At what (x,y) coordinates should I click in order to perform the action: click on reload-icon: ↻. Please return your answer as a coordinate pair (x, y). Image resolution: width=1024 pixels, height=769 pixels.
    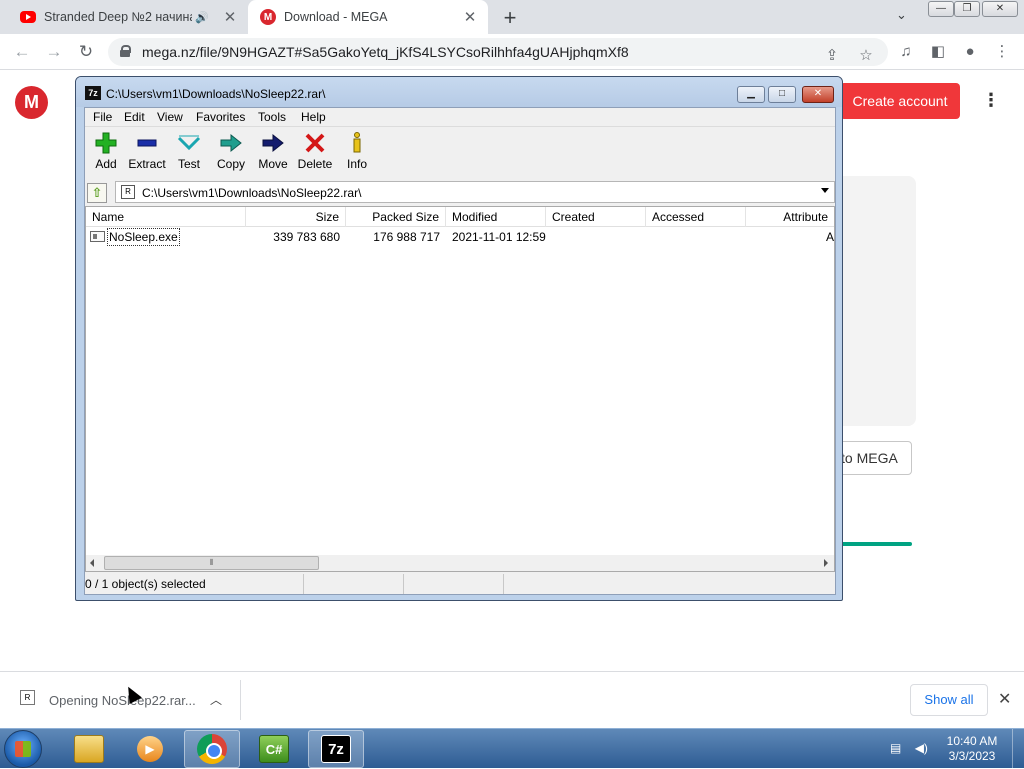
    Looking at the image, I should click on (86, 52).